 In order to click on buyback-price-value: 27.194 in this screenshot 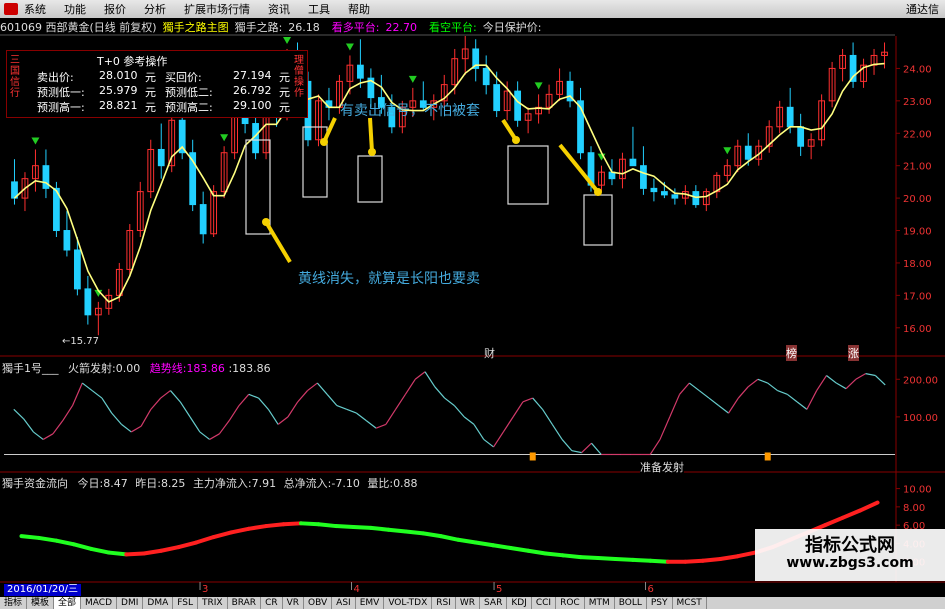, I will do `click(252, 75)`.